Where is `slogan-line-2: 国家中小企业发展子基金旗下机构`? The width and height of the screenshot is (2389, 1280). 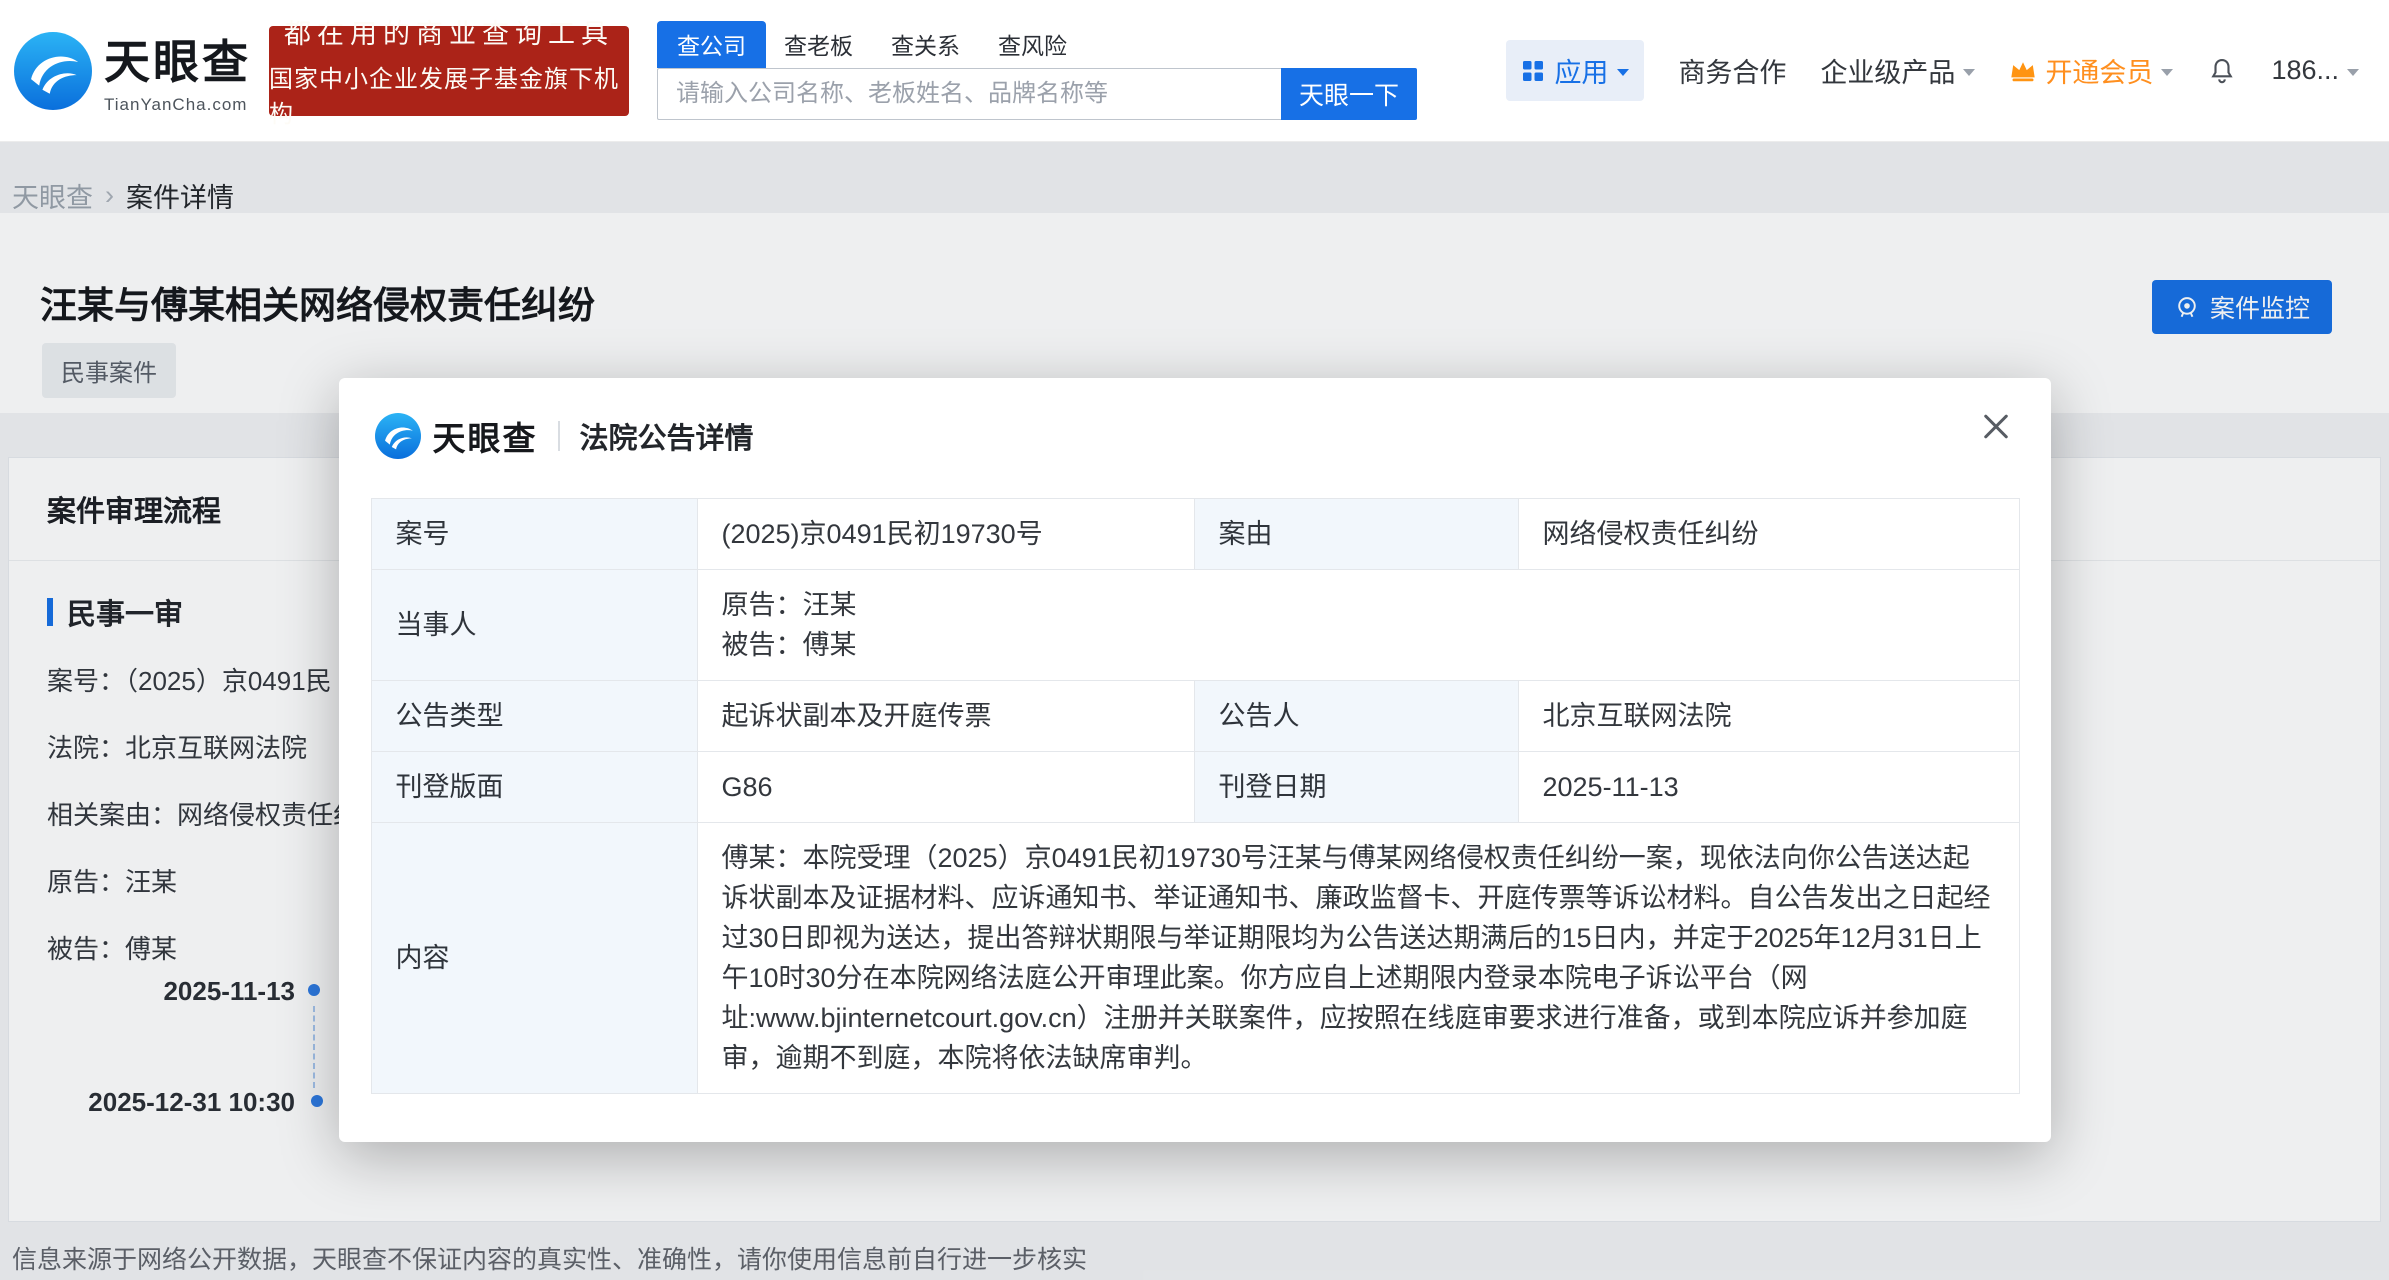
slogan-line-2: 国家中小企业发展子基金旗下机构 is located at coordinates (444, 97).